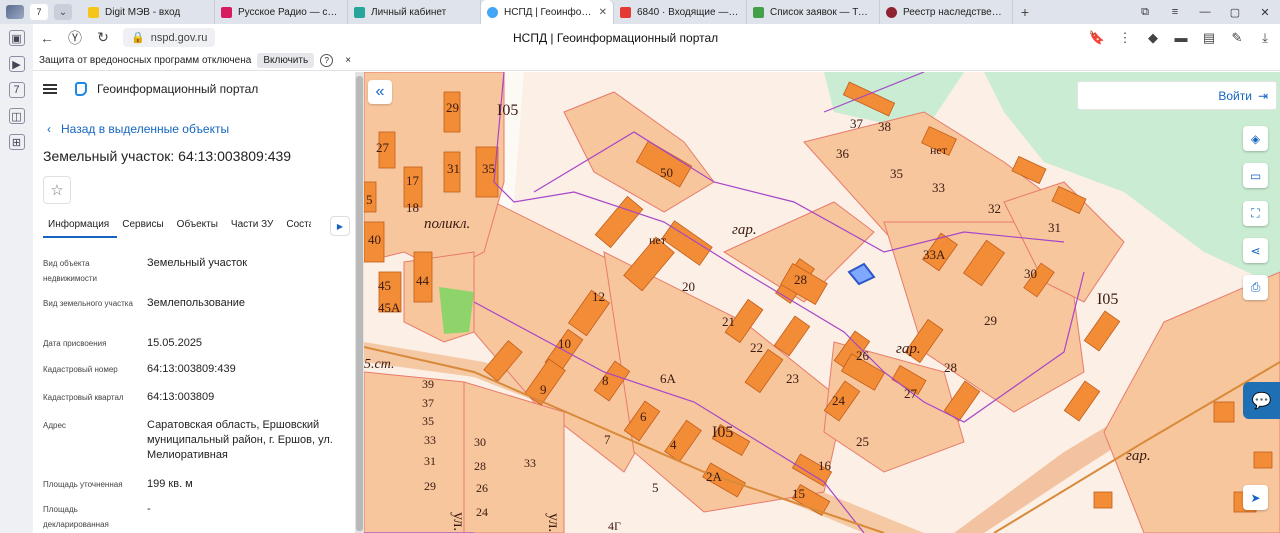  What do you see at coordinates (296, 226) in the screenshot?
I see `tab-composition: Состав` at bounding box center [296, 226].